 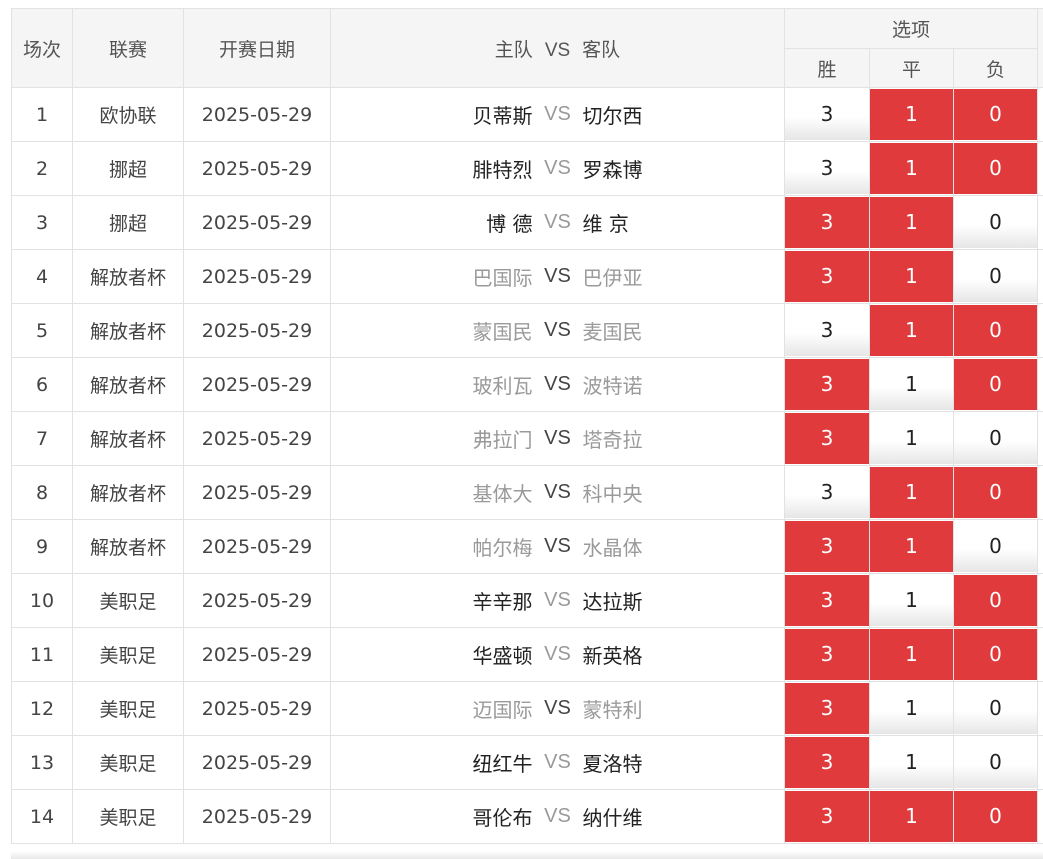 I want to click on match-number: 10, so click(x=42, y=600).